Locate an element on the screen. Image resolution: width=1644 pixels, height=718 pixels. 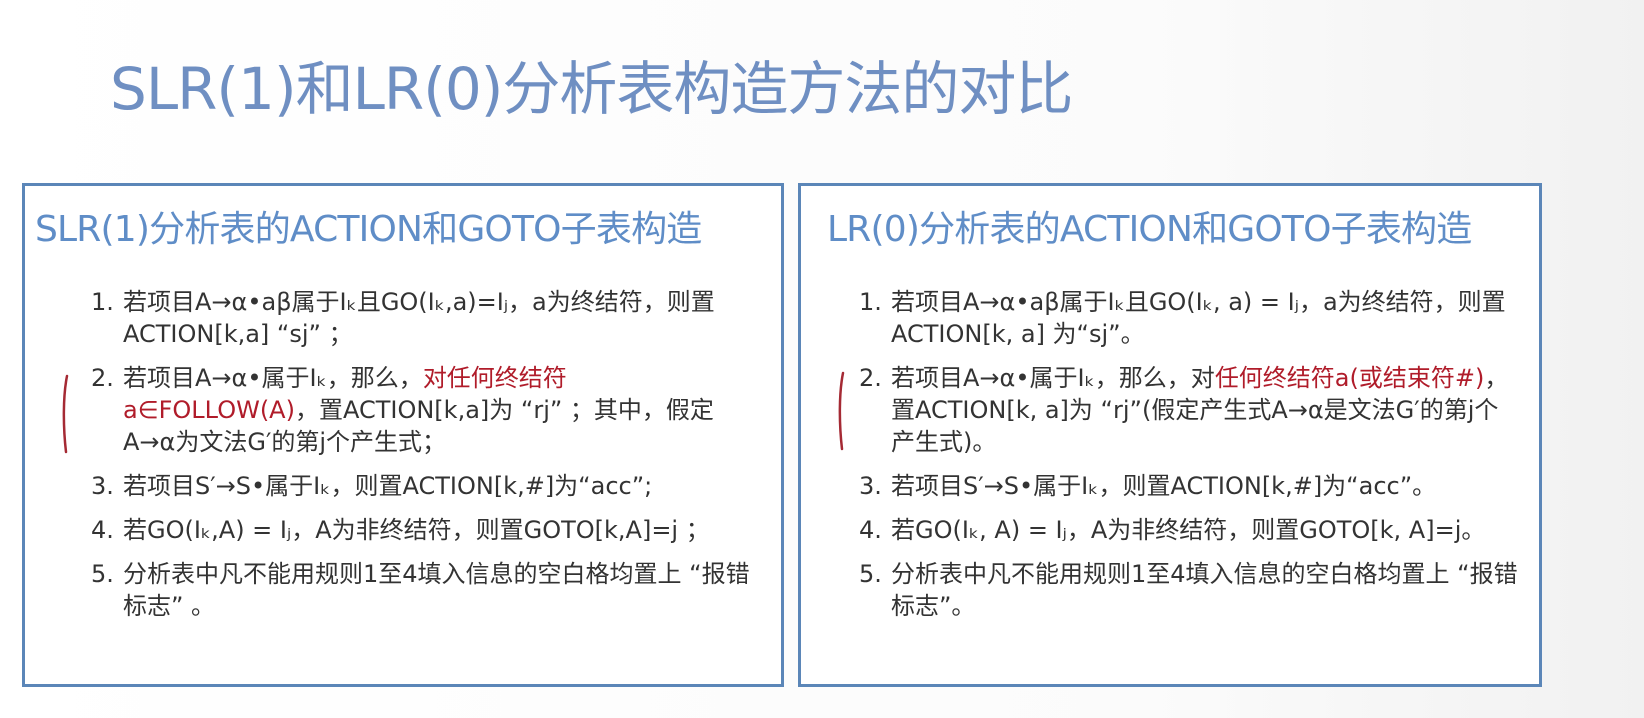
highlighted-text: 任何终结符a(或结束符#) is located at coordinates (1349, 378).